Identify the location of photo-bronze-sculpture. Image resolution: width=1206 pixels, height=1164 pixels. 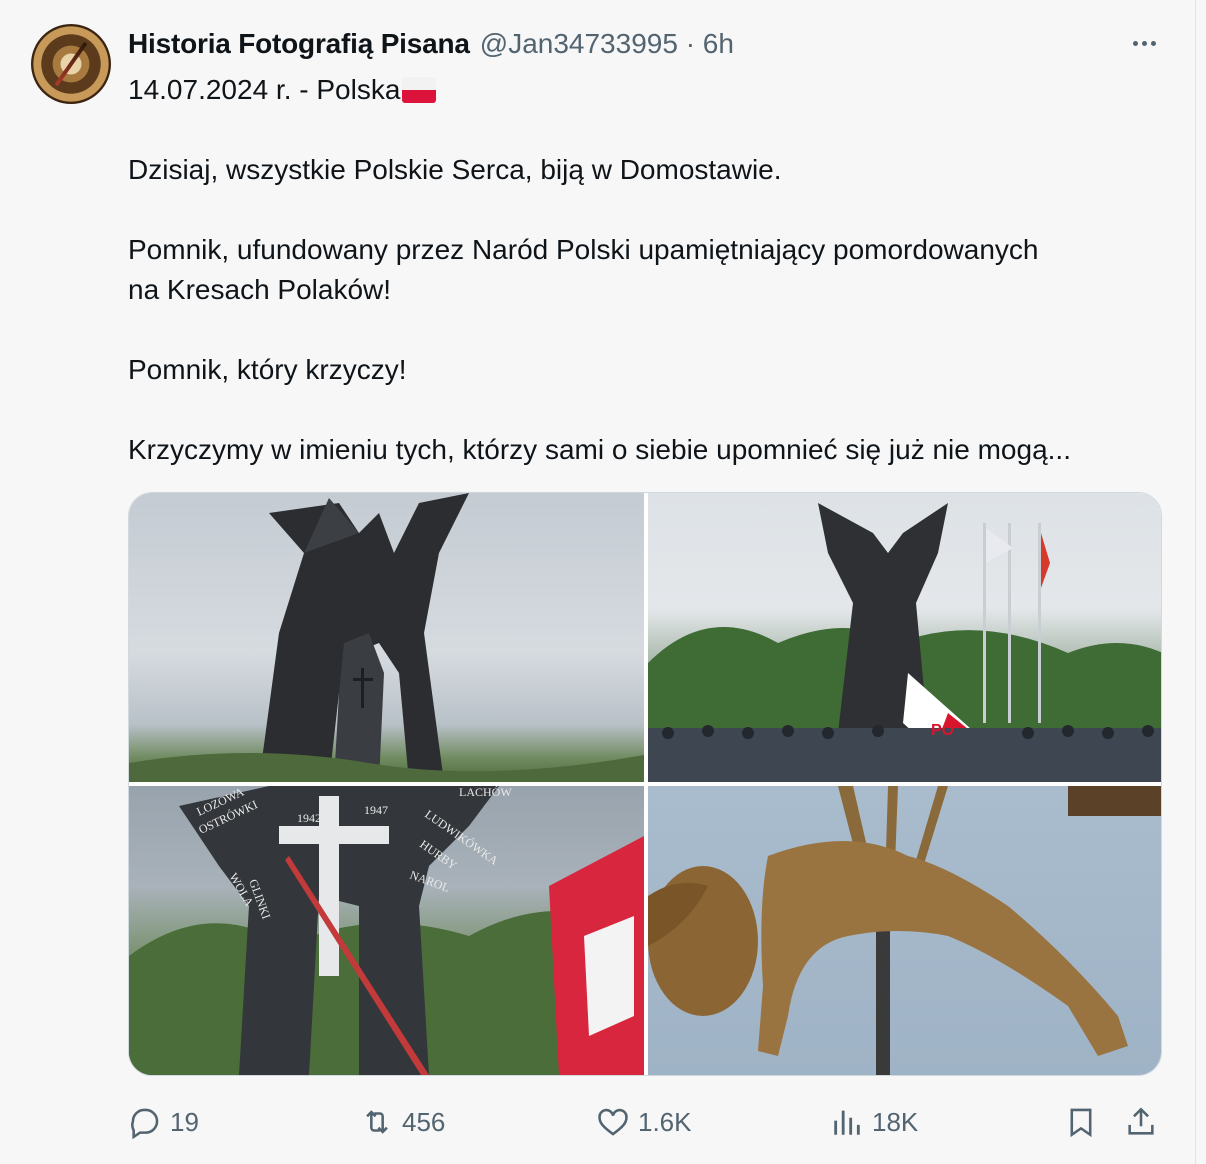
(904, 930).